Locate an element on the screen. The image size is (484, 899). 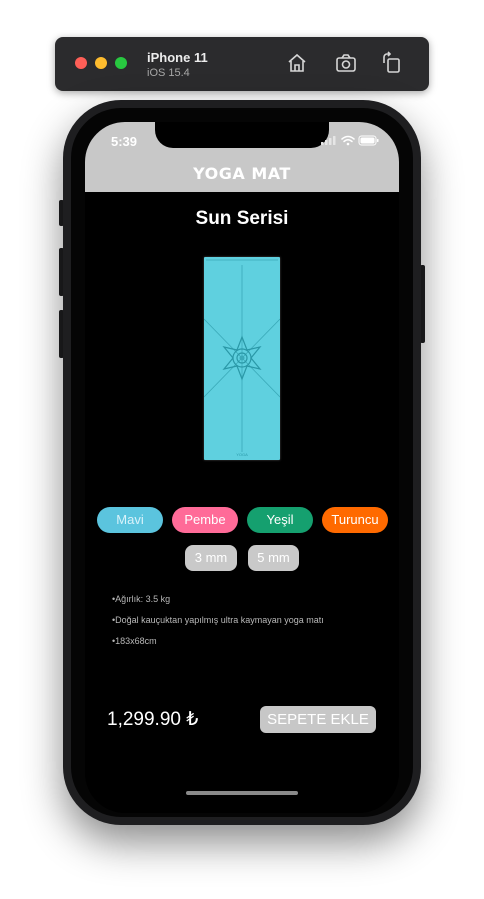
zoom-window-button is located at coordinates (121, 63).